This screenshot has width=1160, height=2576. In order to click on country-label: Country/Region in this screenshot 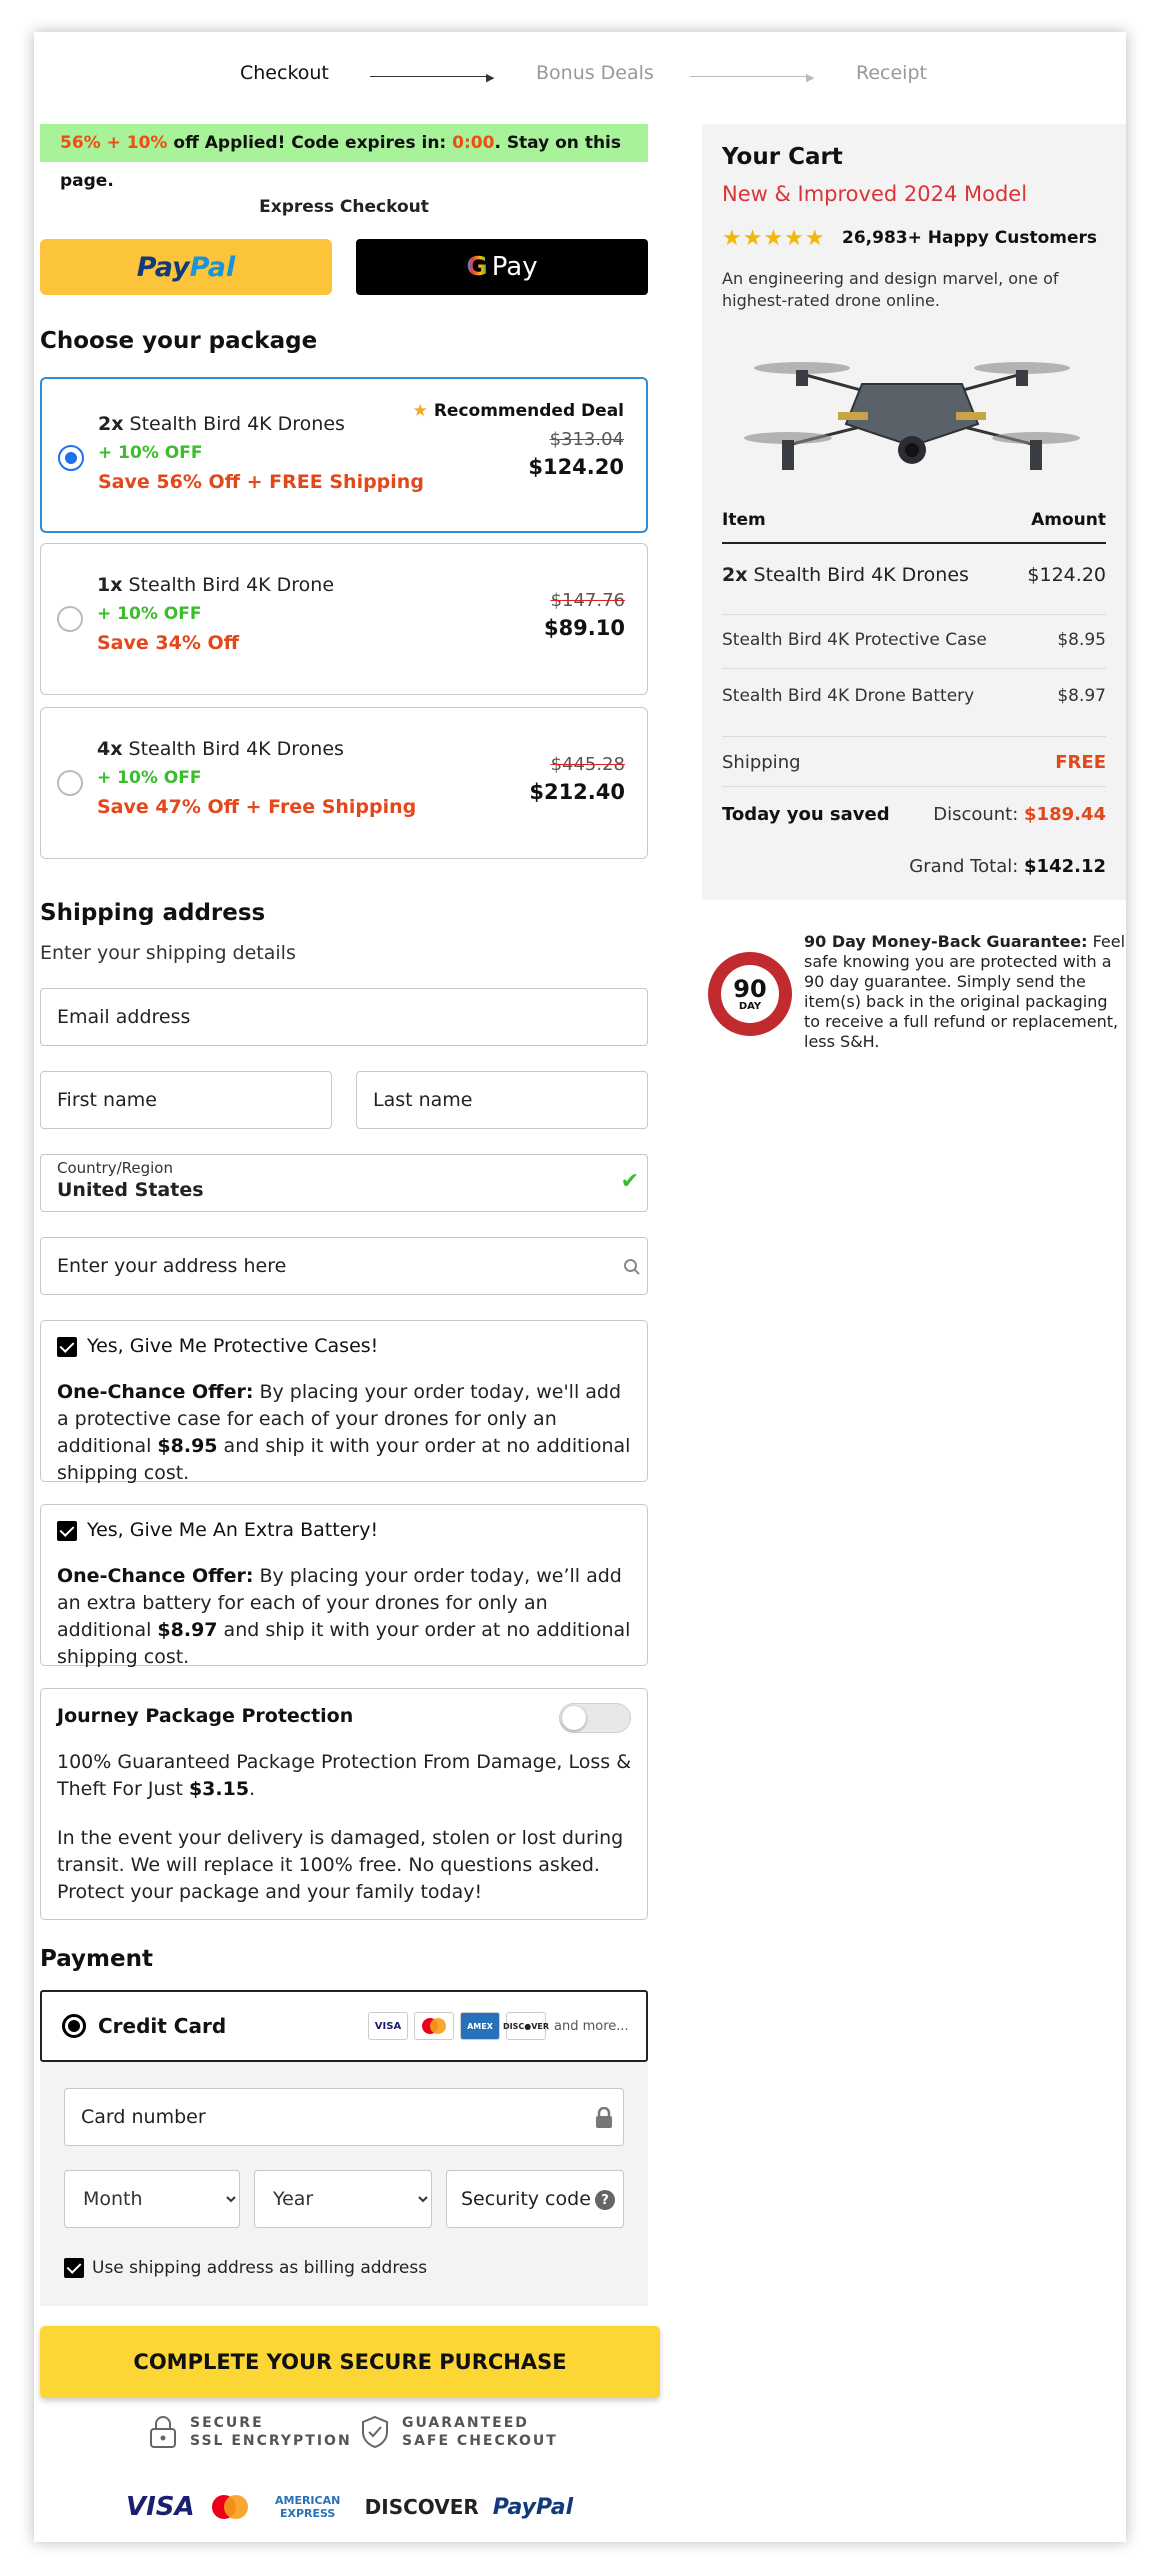, I will do `click(115, 1168)`.